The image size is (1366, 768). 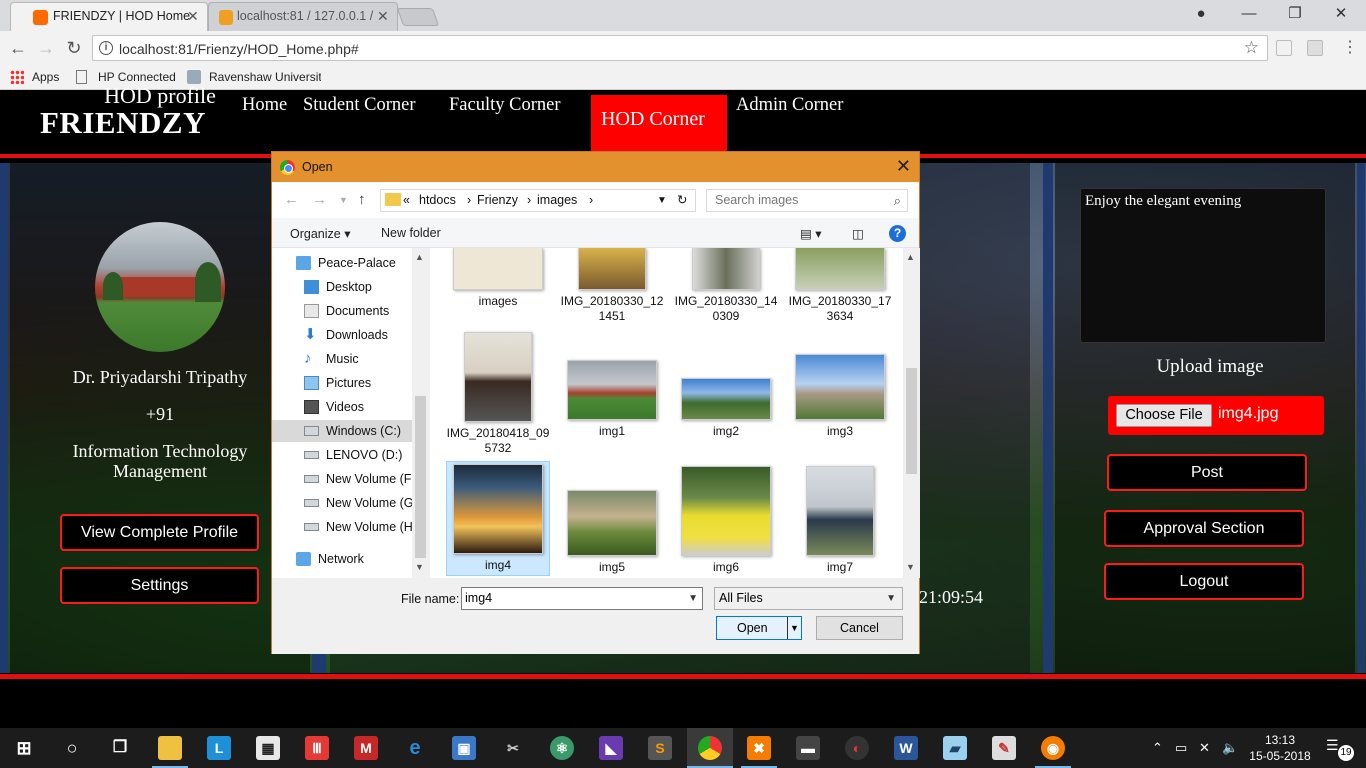 I want to click on paint-icon: ✎, so click(x=1004, y=748).